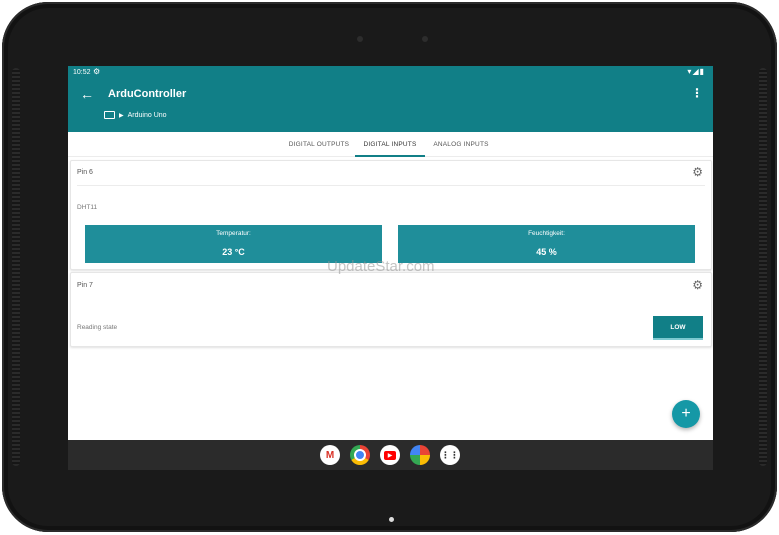 The image size is (779, 535). What do you see at coordinates (85, 285) in the screenshot?
I see `pin-title: Pin 7` at bounding box center [85, 285].